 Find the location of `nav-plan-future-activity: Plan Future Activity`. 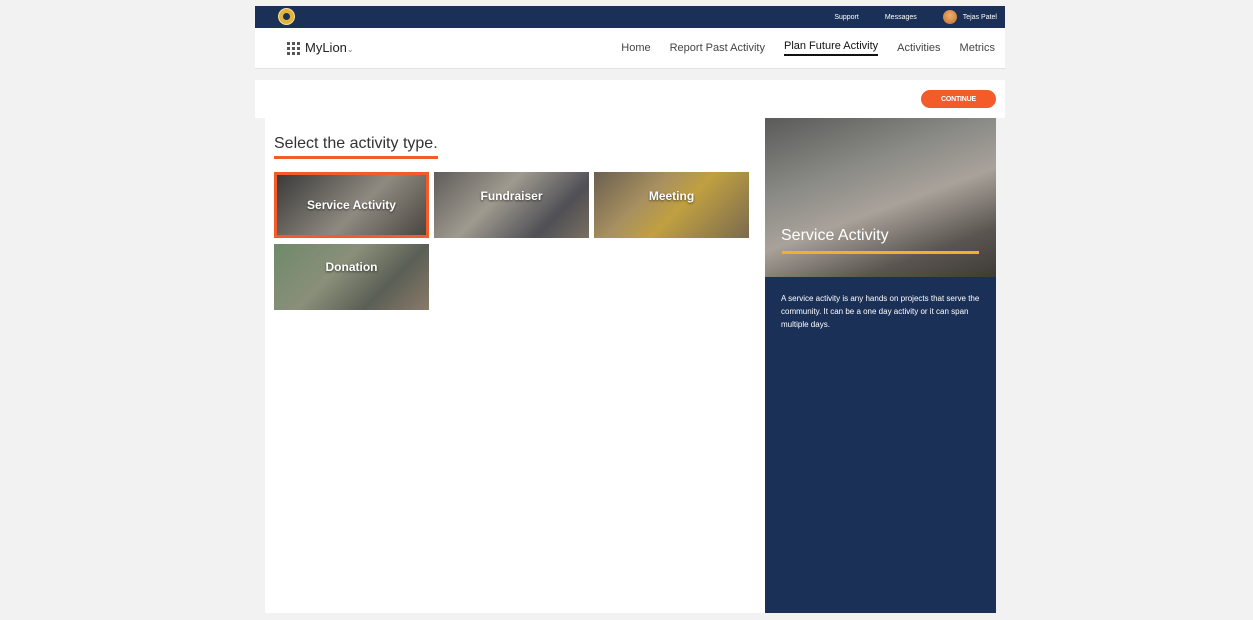

nav-plan-future-activity: Plan Future Activity is located at coordinates (831, 48).